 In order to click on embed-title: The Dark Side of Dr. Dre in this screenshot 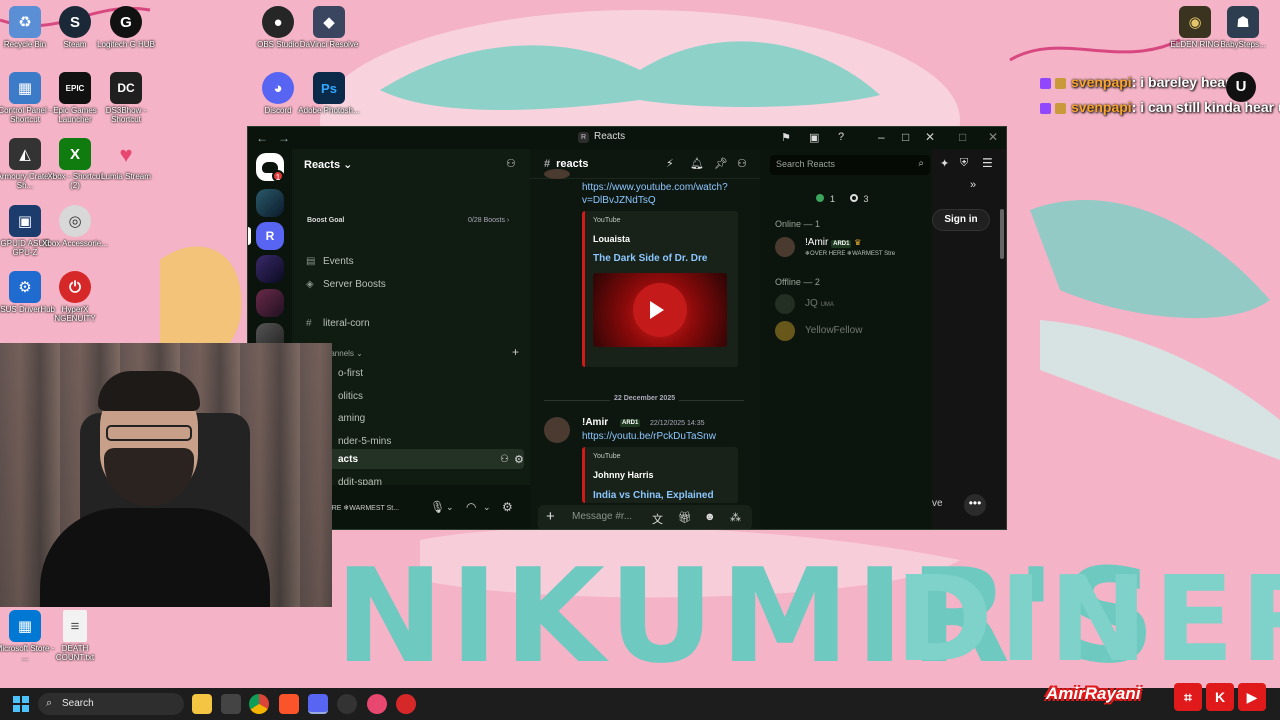, I will do `click(650, 258)`.